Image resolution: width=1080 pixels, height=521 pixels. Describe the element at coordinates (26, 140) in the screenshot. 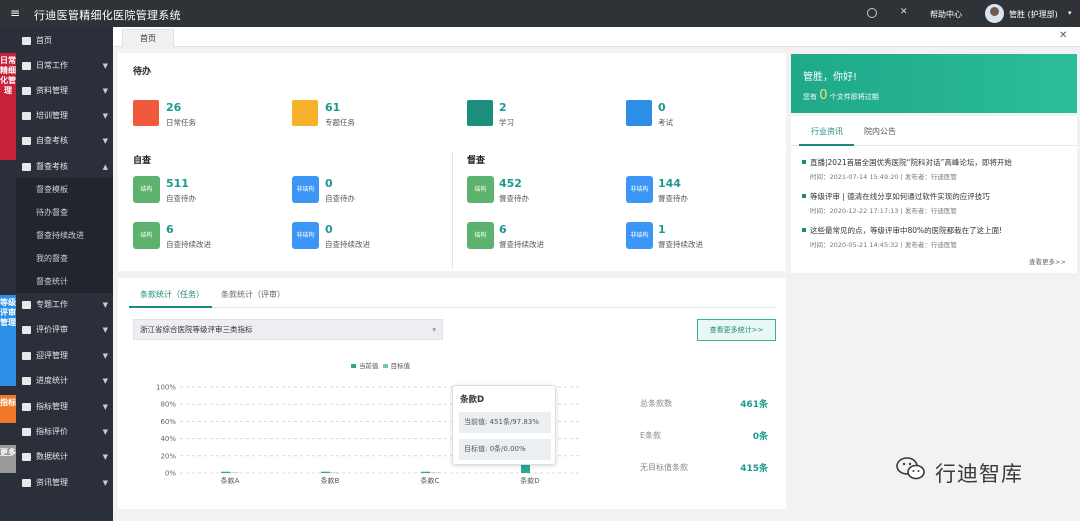

I see `document-icon` at that location.